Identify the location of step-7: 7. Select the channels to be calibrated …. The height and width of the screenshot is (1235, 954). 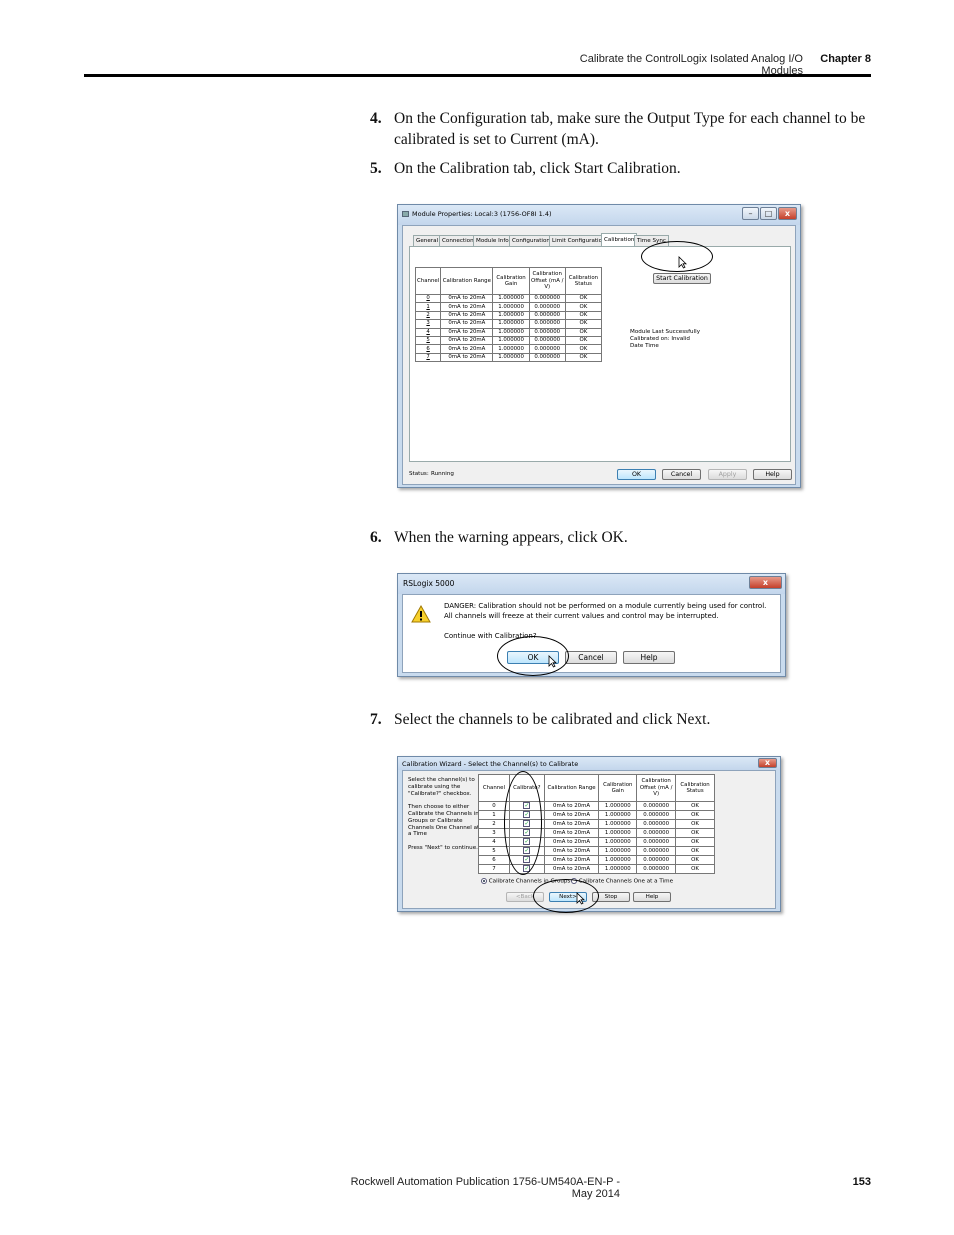
(622, 719).